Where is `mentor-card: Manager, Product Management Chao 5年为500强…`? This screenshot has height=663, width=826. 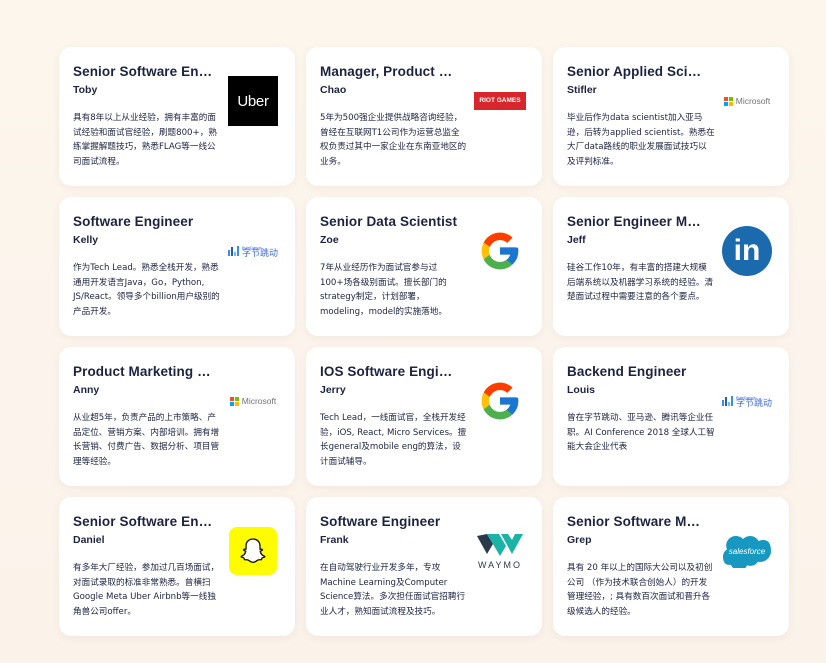
mentor-card: Manager, Product Management Chao 5年为500强… is located at coordinates (424, 116).